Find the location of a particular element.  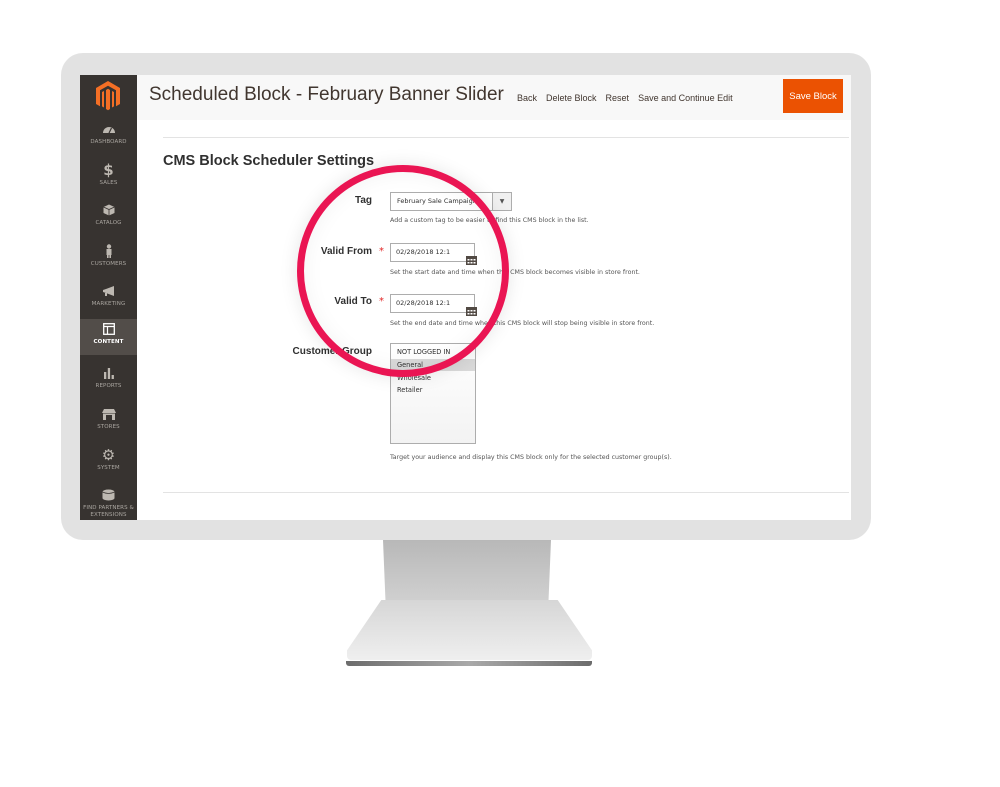

sidebar-item-catalog: CATALOG is located at coordinates (108, 220).